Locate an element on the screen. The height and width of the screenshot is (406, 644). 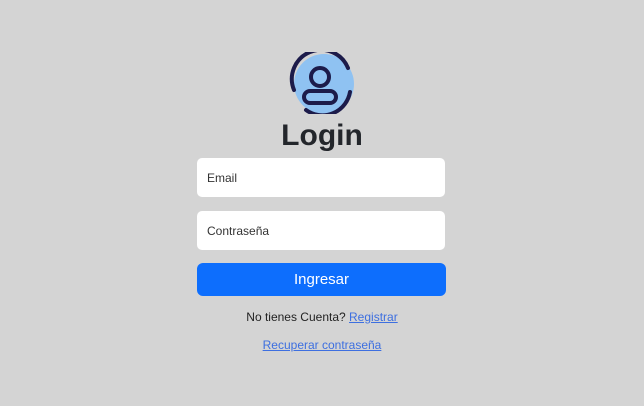
login-button: Ingresar is located at coordinates (321, 279).